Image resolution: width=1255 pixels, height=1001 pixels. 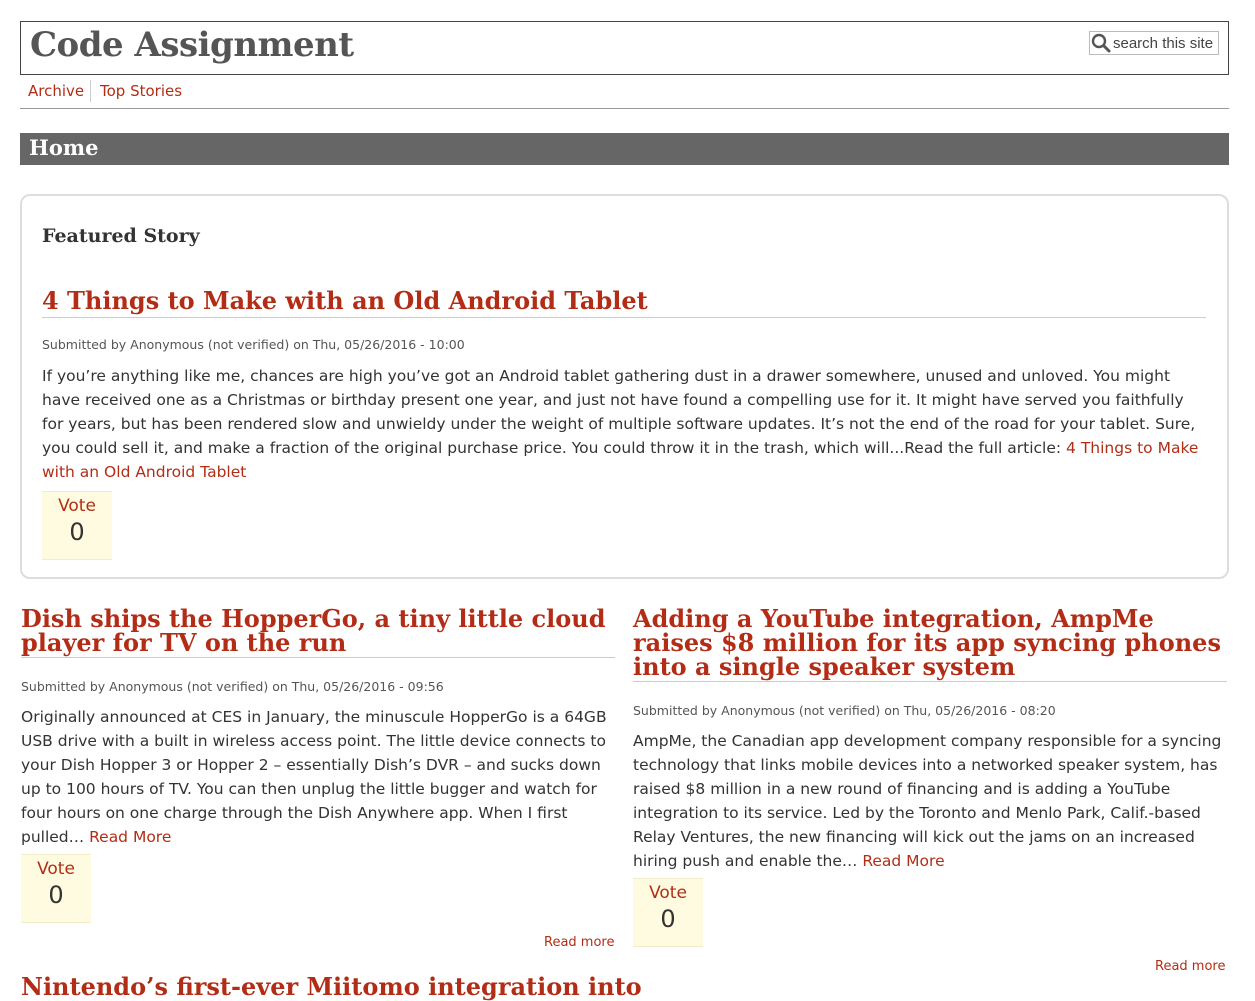 I want to click on nav-divider, so click(x=90, y=91).